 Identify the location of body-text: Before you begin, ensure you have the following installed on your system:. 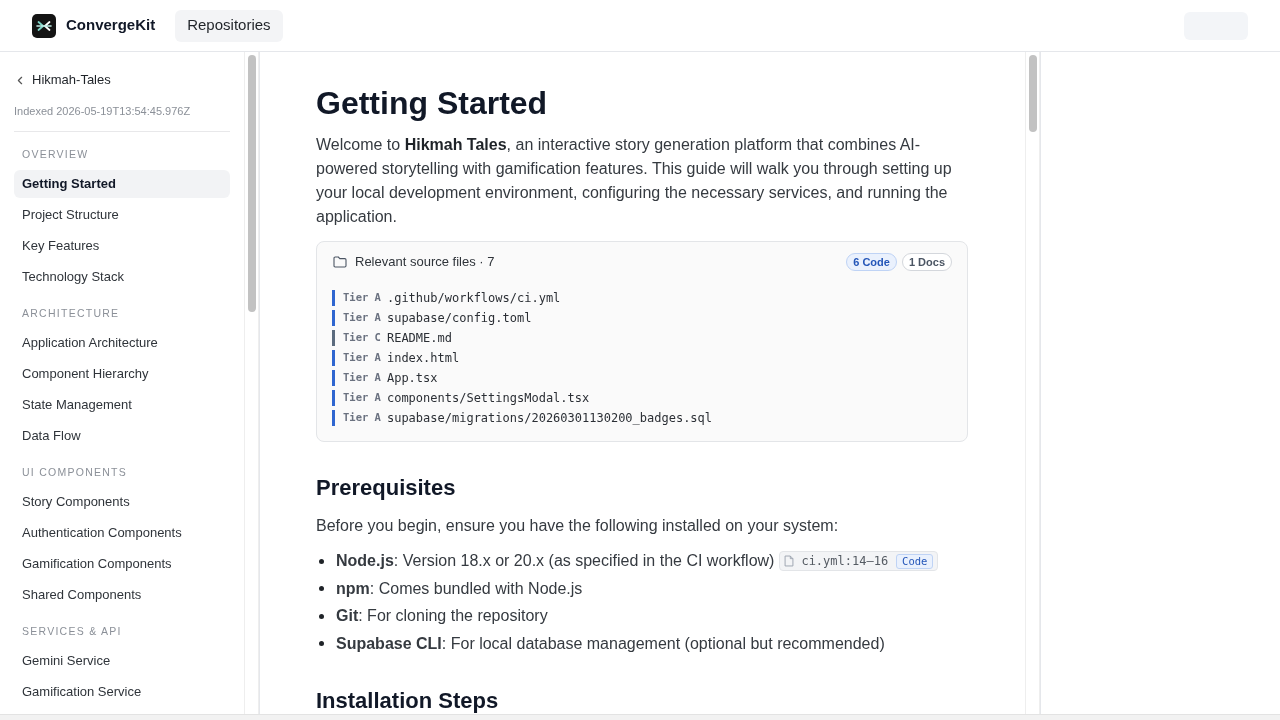
(578, 526).